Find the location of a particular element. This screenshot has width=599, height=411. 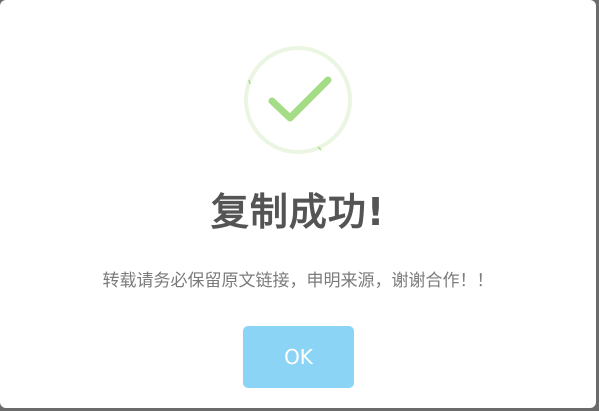

success-check-icon is located at coordinates (298, 100).